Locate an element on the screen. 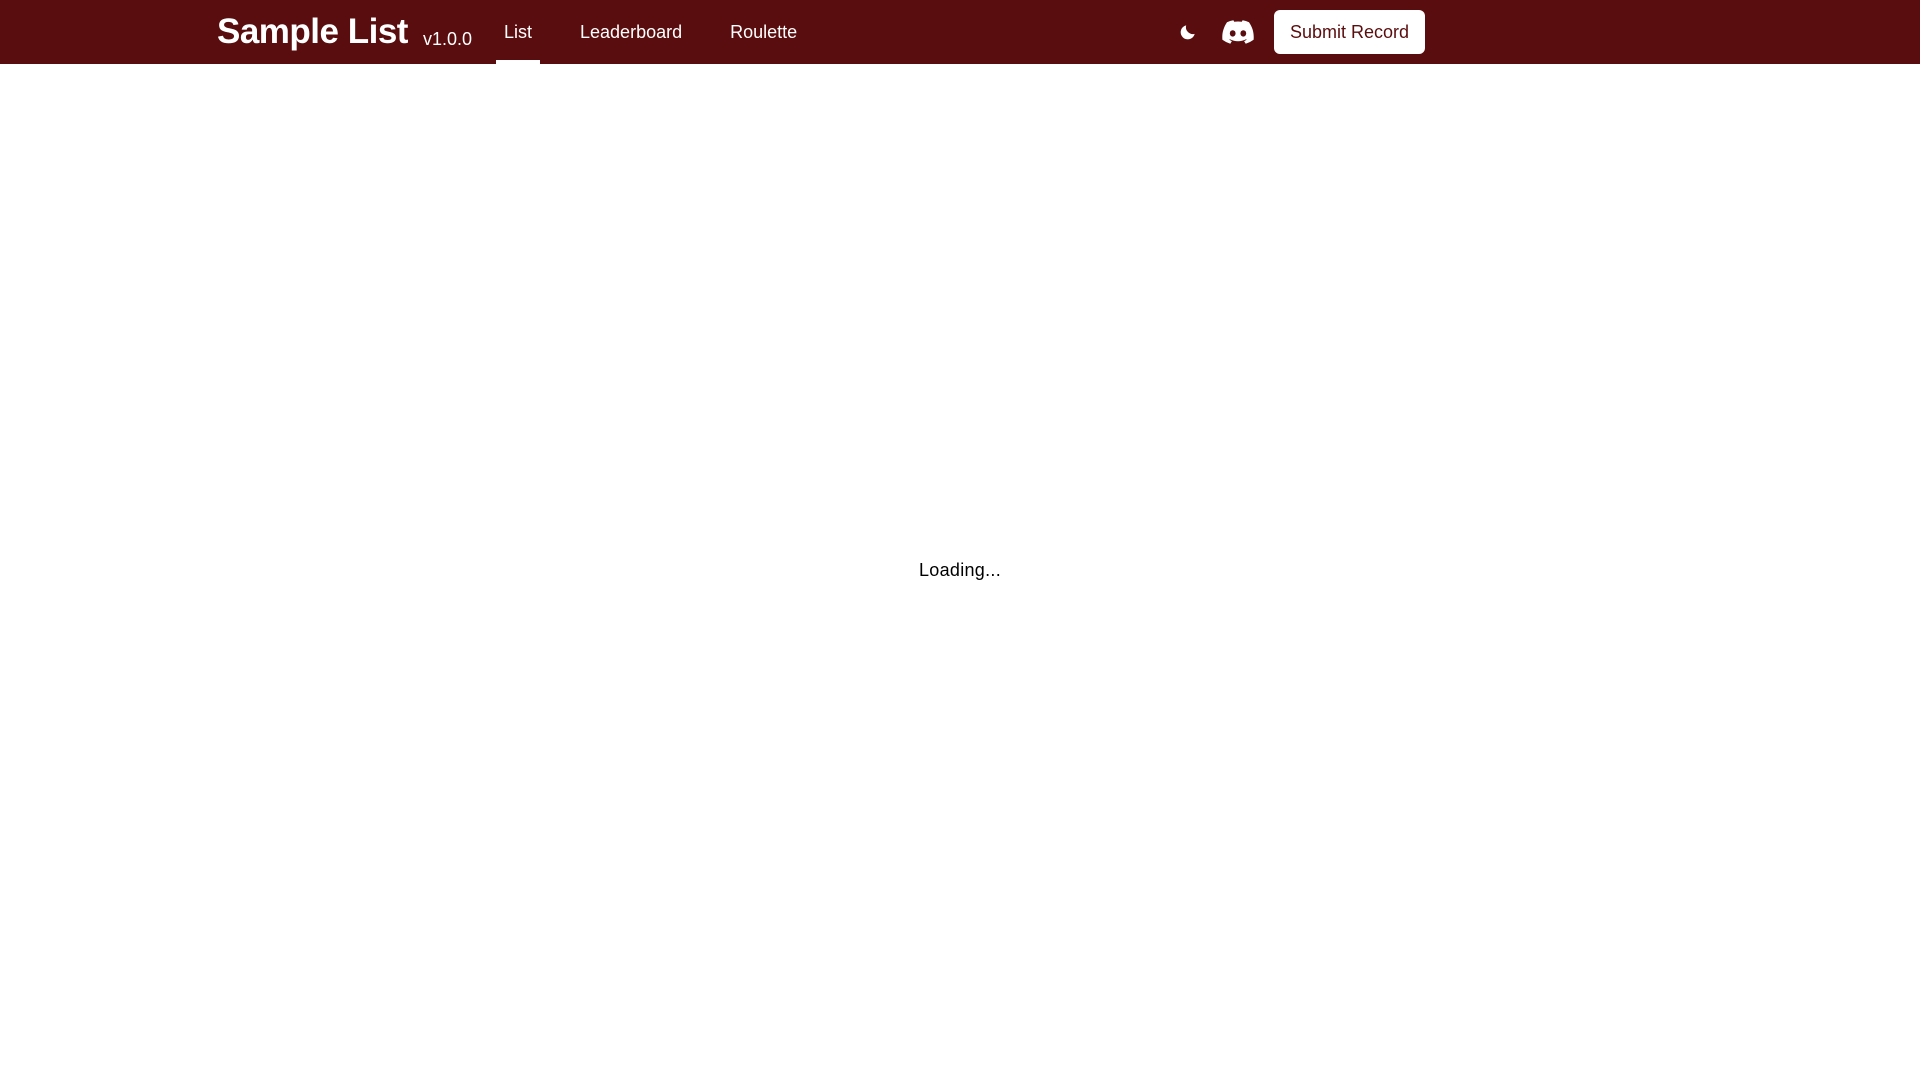  tab-list: List is located at coordinates (518, 32).